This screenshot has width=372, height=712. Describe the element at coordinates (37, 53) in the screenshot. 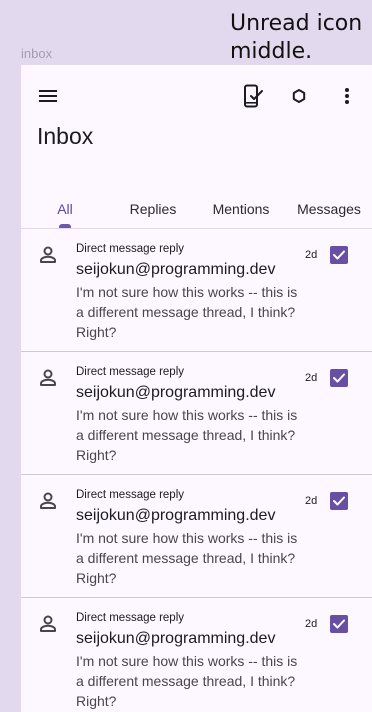

I see `screenshot-caption: inbox` at that location.